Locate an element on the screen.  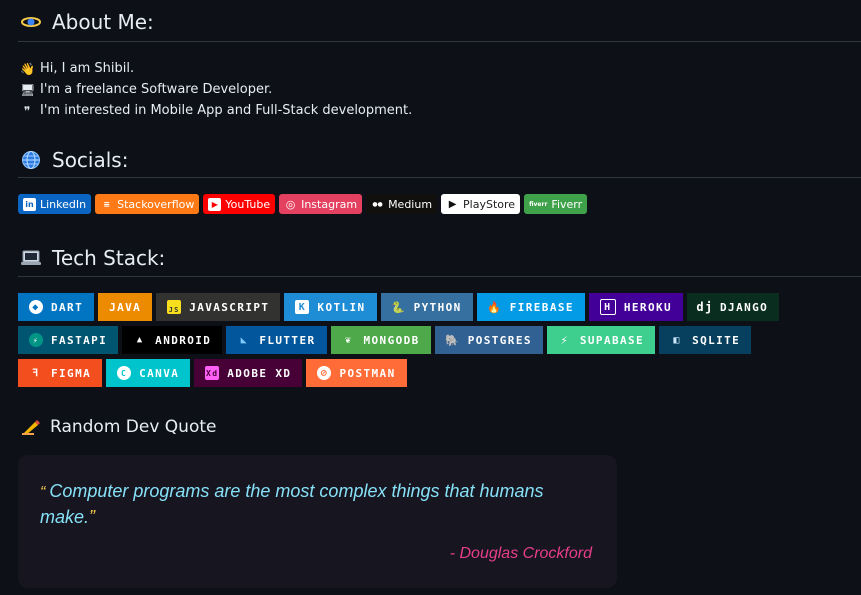
sqlite-badge: ◧ SQLITE is located at coordinates (705, 340).